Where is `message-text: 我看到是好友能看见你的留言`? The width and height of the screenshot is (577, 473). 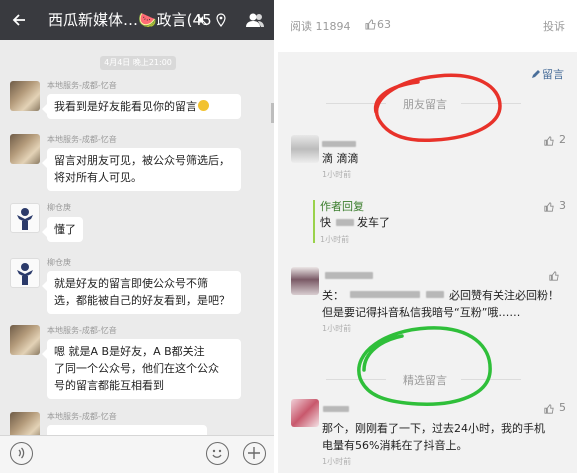 message-text: 我看到是好友能看见你的留言 is located at coordinates (125, 106).